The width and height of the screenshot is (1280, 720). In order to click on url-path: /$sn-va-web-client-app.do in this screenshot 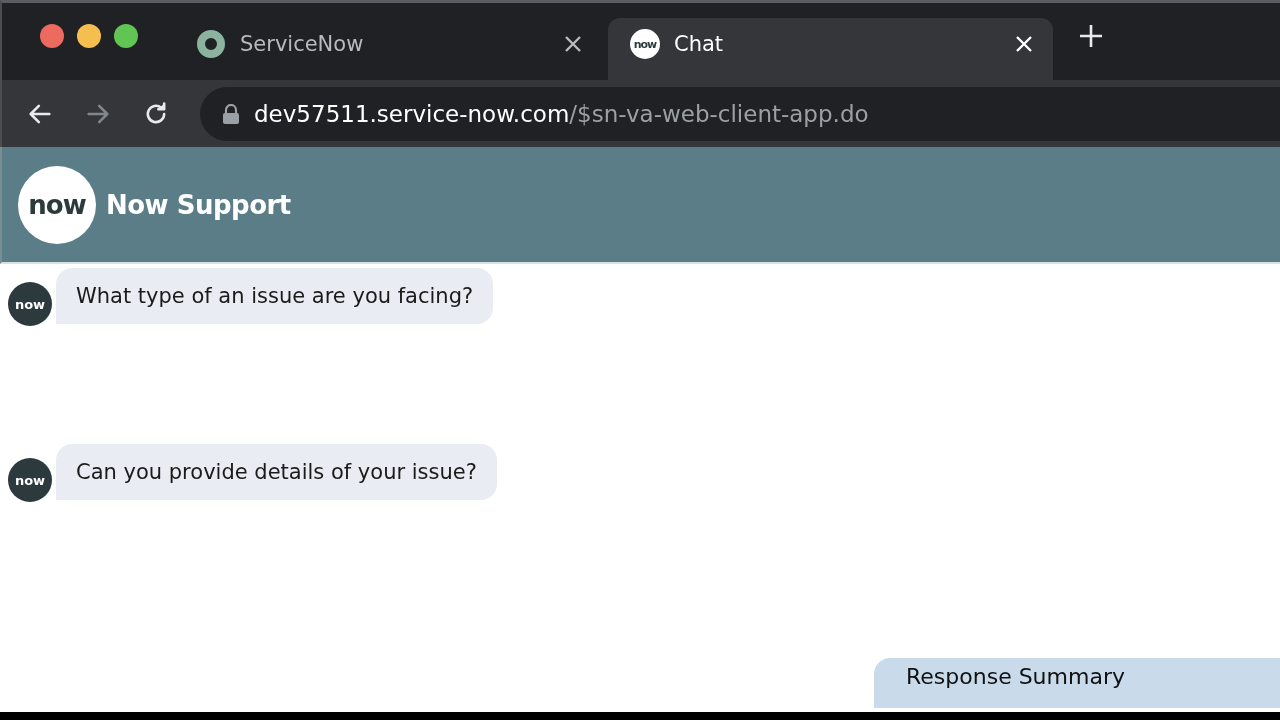, I will do `click(719, 113)`.